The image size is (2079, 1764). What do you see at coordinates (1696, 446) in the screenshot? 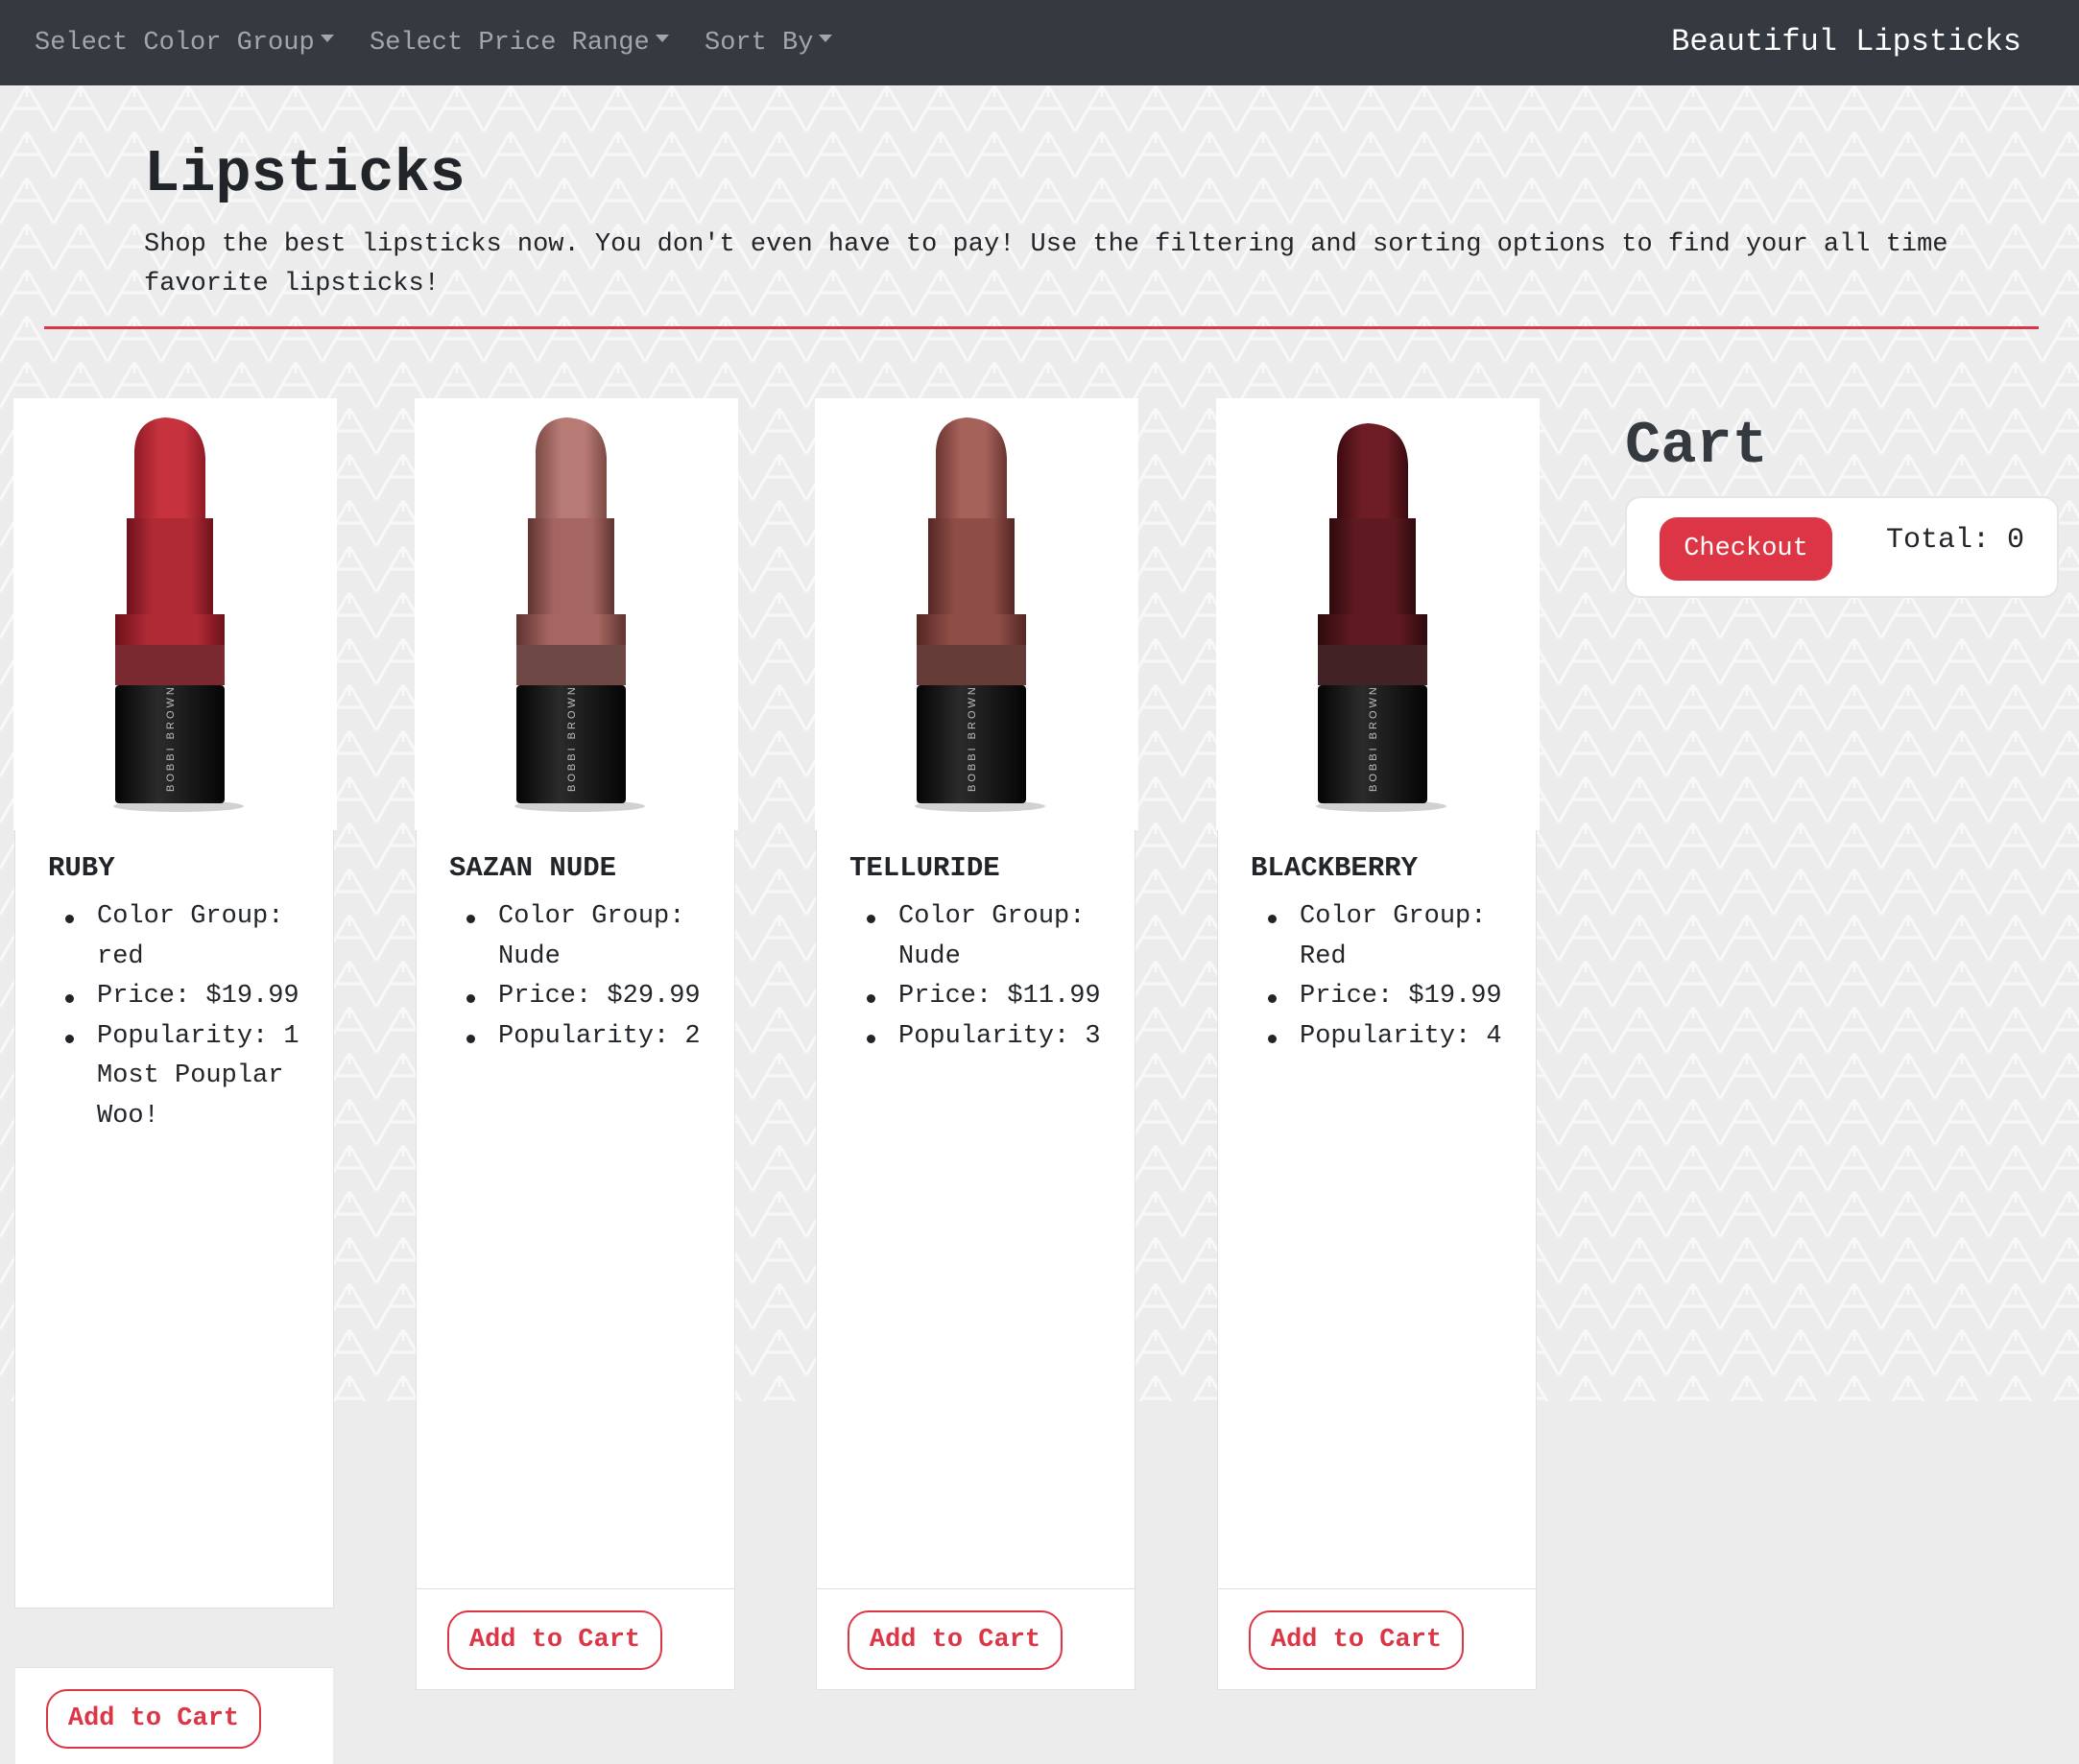
I see `cart-title: Cart` at bounding box center [1696, 446].